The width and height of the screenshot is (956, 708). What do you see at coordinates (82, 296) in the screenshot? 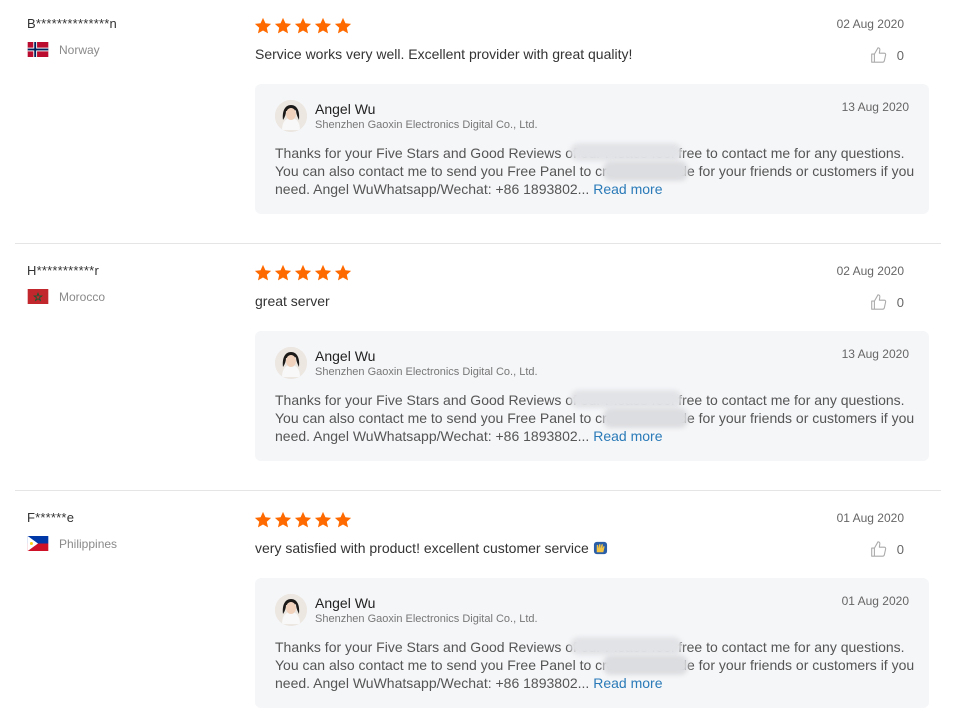
I see `country-name: Morocco` at bounding box center [82, 296].